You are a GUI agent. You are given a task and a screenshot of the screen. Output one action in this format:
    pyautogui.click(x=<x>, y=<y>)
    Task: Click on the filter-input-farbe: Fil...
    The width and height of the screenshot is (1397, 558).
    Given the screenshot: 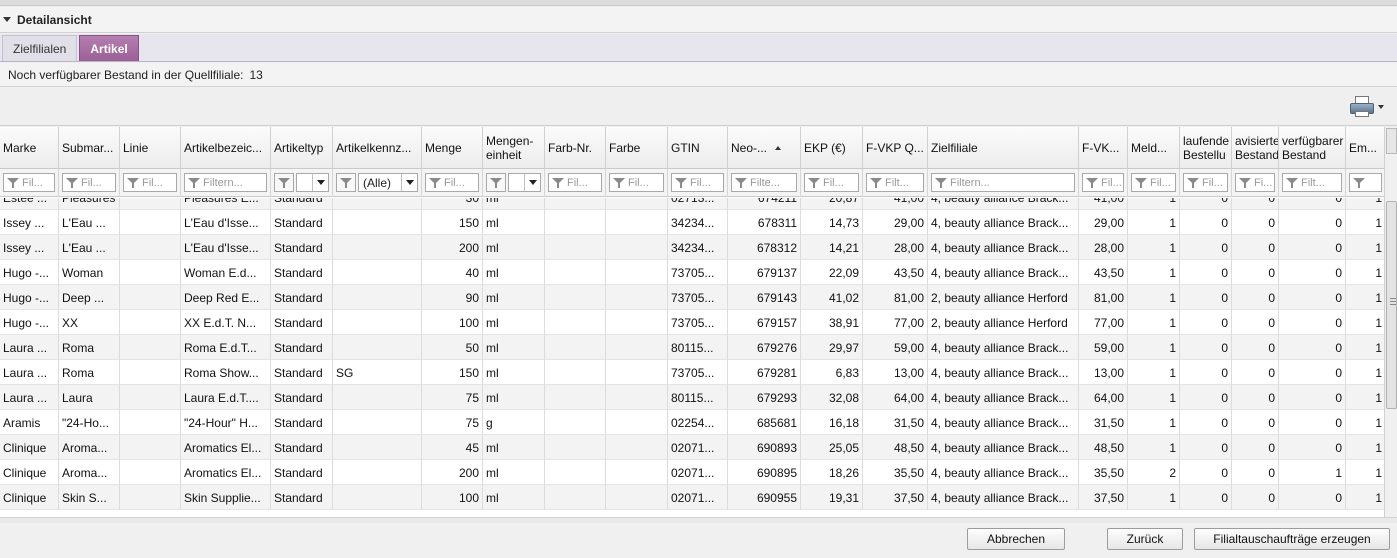 What is the action you would take?
    pyautogui.click(x=636, y=182)
    